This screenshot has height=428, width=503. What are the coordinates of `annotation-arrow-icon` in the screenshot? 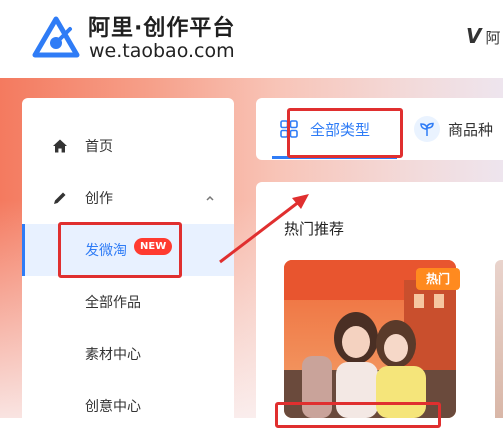 It's located at (264, 229).